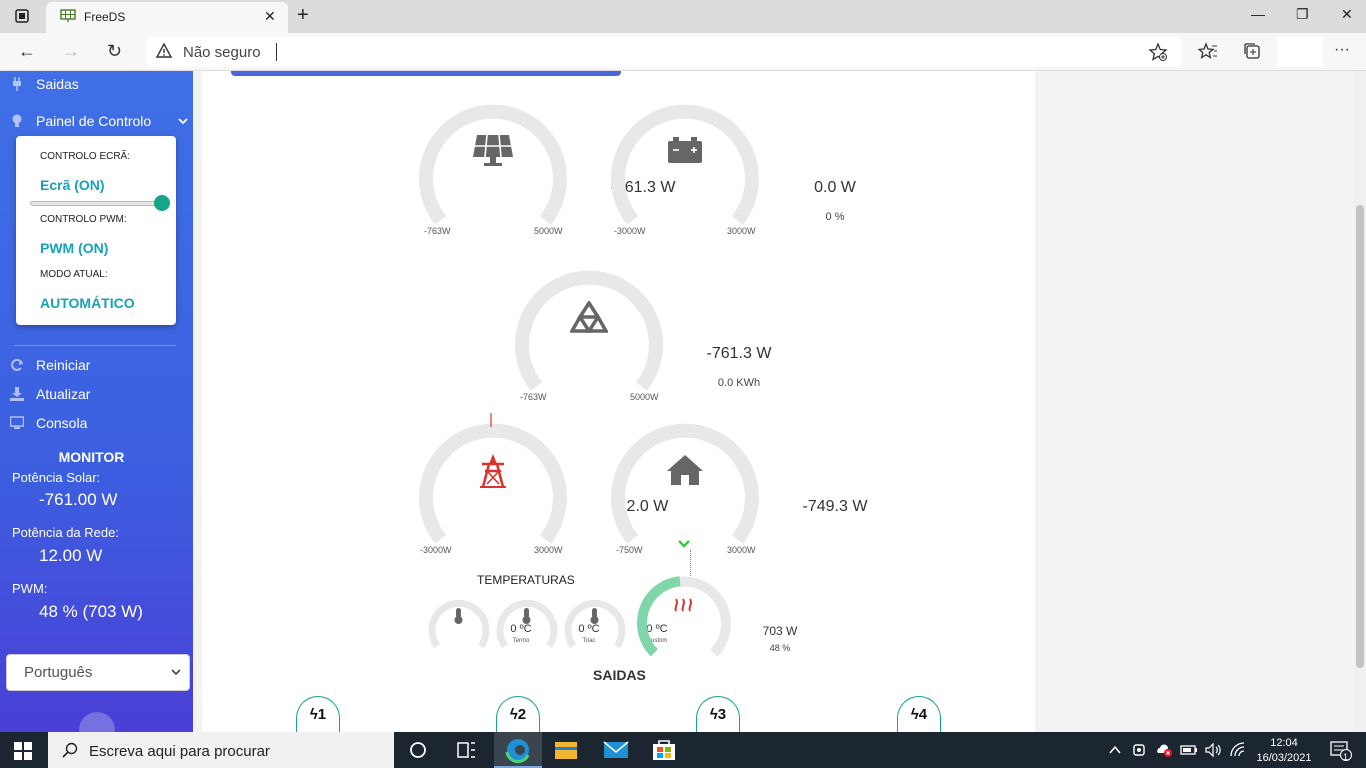  What do you see at coordinates (923, 714) in the screenshot?
I see `output-number: 4` at bounding box center [923, 714].